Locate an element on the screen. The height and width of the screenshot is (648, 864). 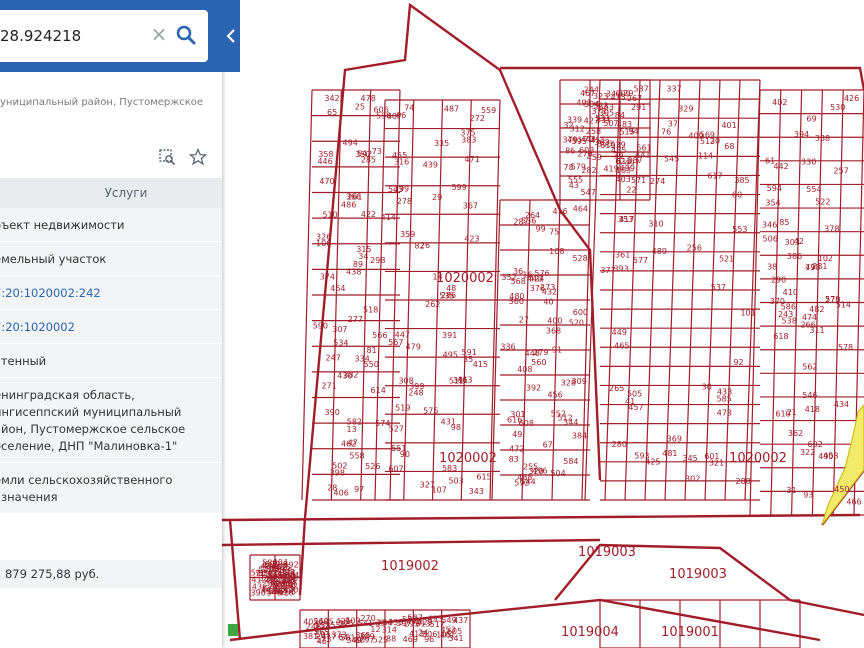
parcel-number: 511 is located at coordinates (456, 381).